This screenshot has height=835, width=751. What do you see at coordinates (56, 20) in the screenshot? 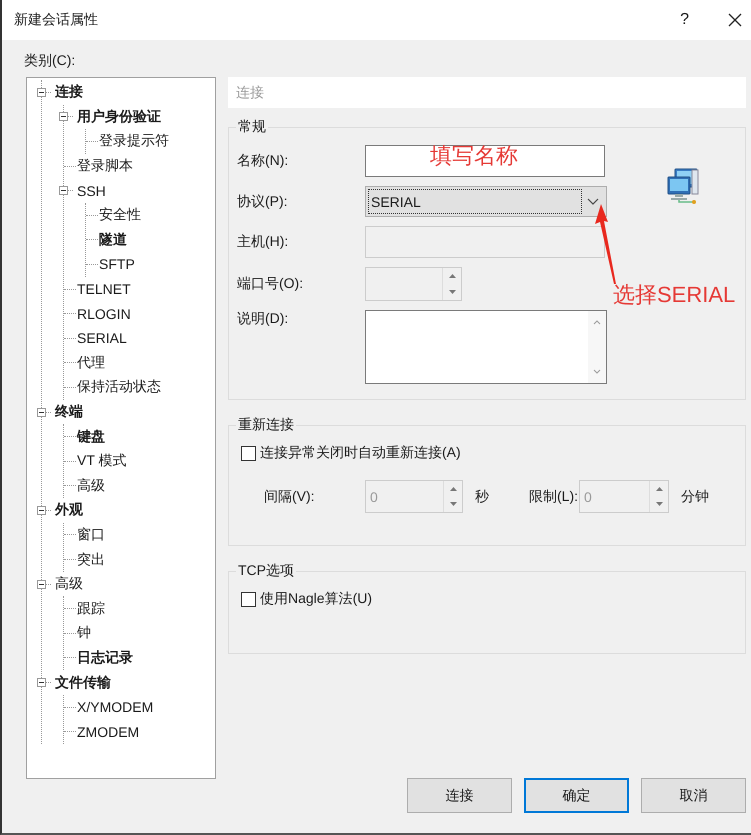
I see `window-title: 新建会话属性` at bounding box center [56, 20].